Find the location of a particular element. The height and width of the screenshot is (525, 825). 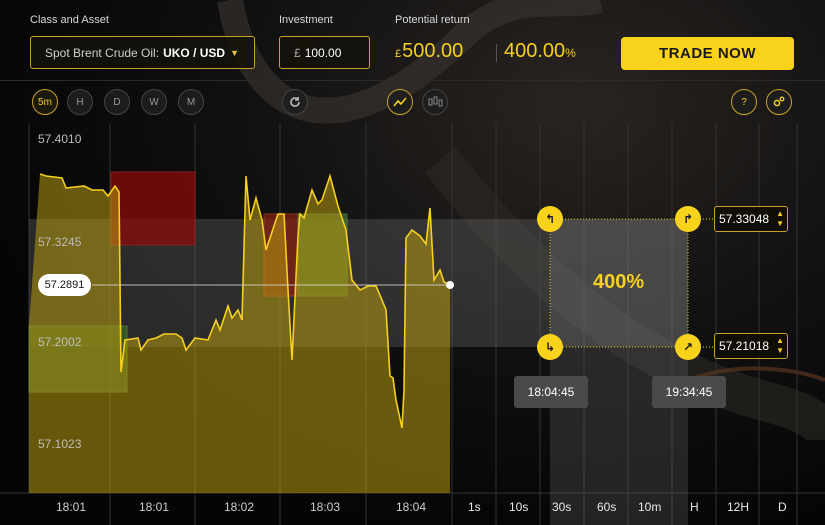

return-currency: £ is located at coordinates (398, 54).